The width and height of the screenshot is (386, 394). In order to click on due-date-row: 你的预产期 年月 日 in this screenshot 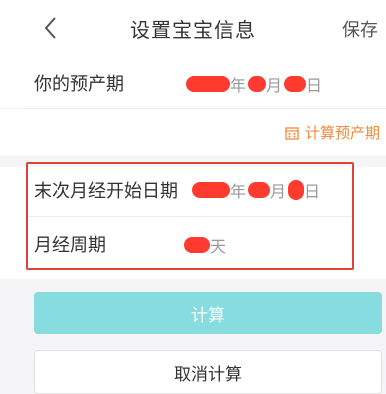, I will do `click(193, 82)`.